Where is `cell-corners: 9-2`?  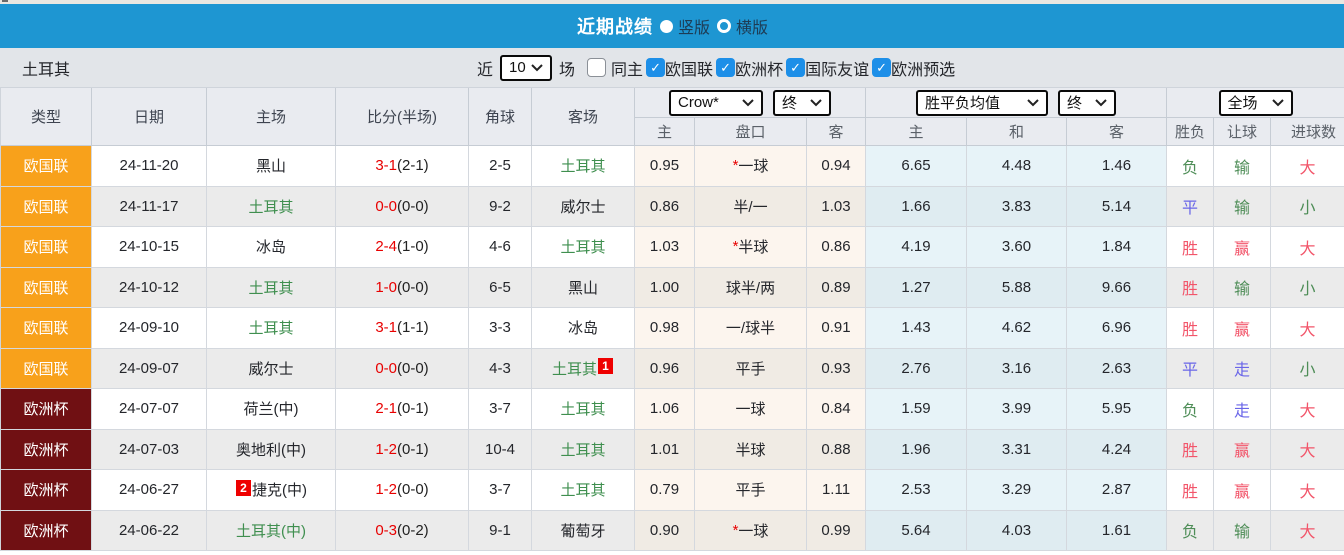 cell-corners: 9-2 is located at coordinates (500, 206).